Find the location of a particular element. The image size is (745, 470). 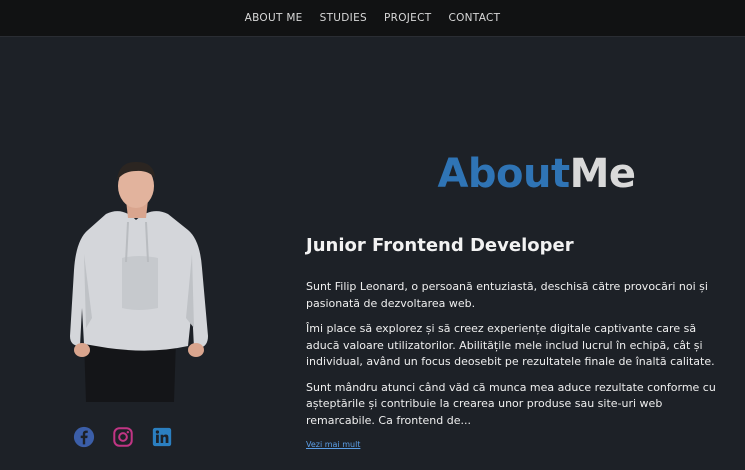

profile-photo is located at coordinates (141, 281).